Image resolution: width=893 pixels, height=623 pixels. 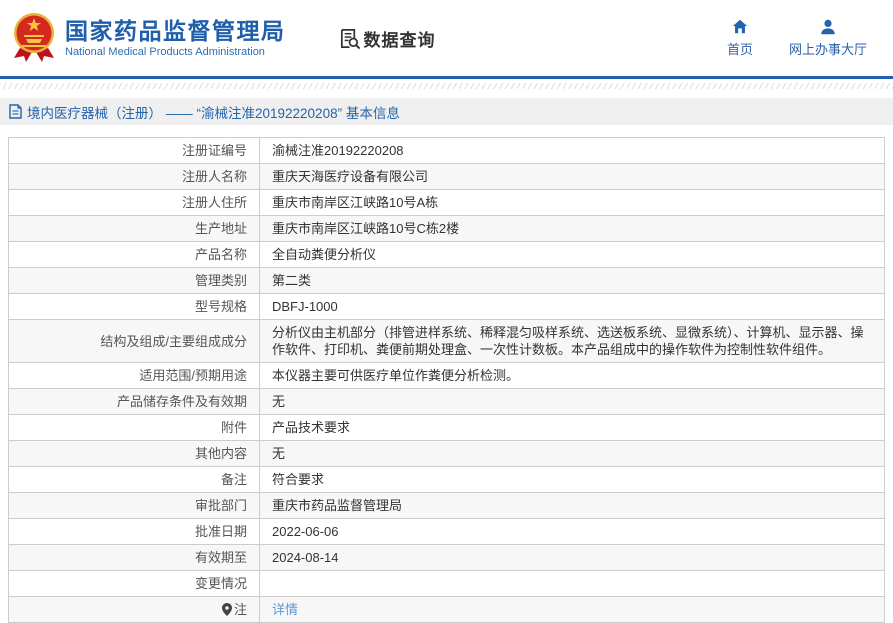 I want to click on row-label: 注册人住所, so click(x=214, y=202).